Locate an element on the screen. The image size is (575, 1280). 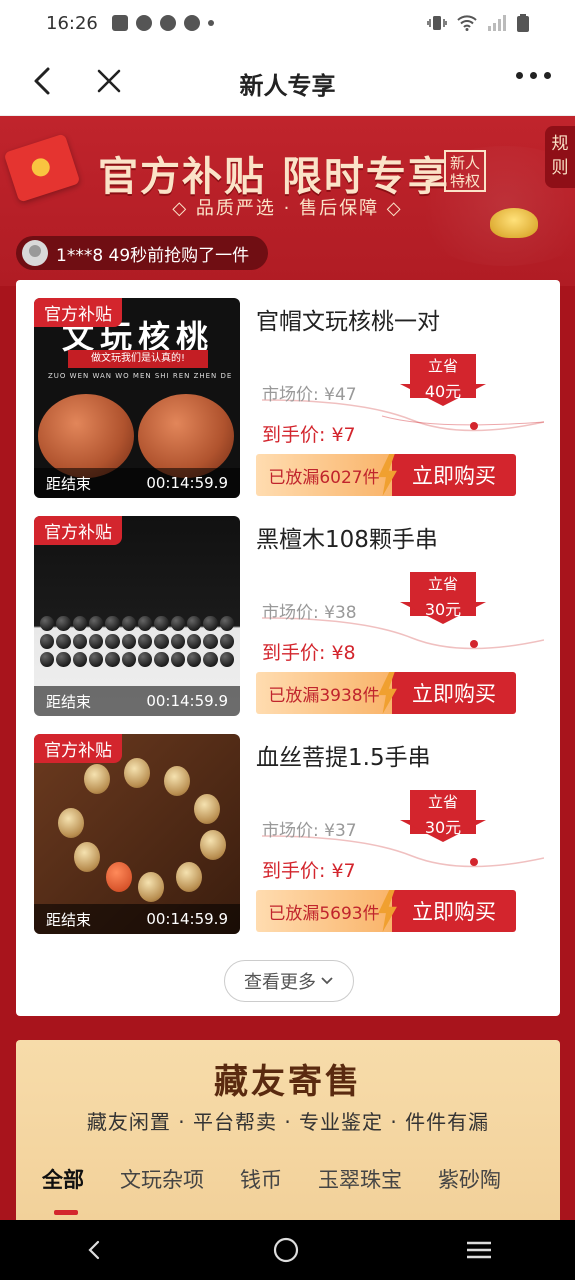
released-text: 已放漏6027件 is located at coordinates (324, 477).